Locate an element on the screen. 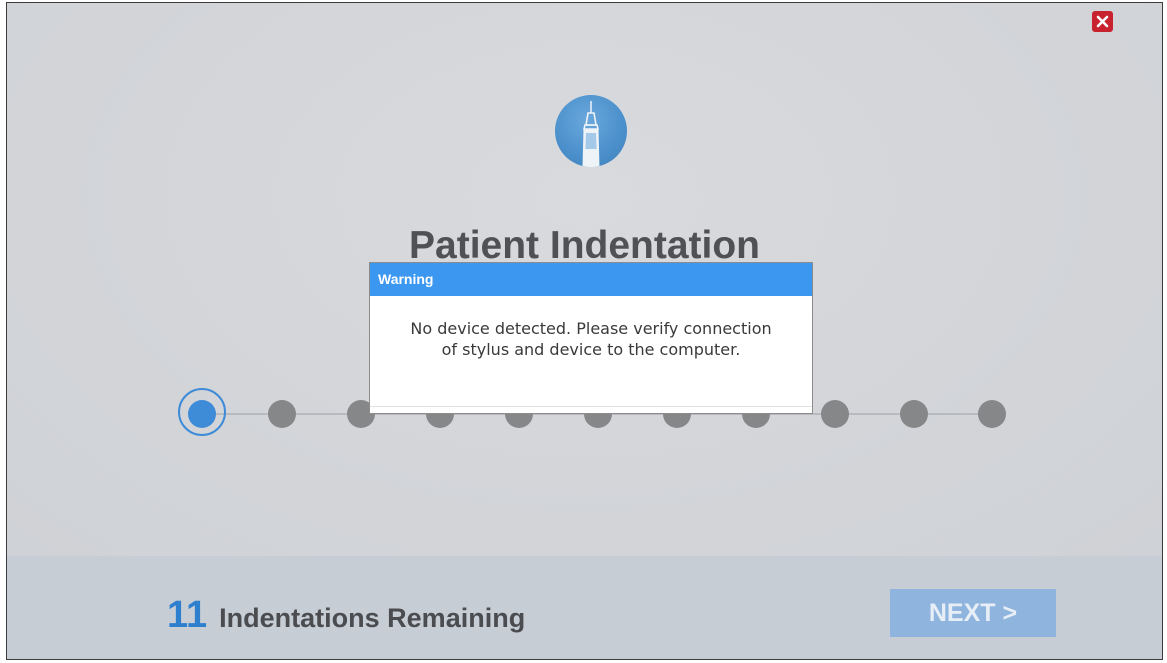 Image resolution: width=1167 pixels, height=663 pixels. next-button: NEXT > is located at coordinates (973, 613).